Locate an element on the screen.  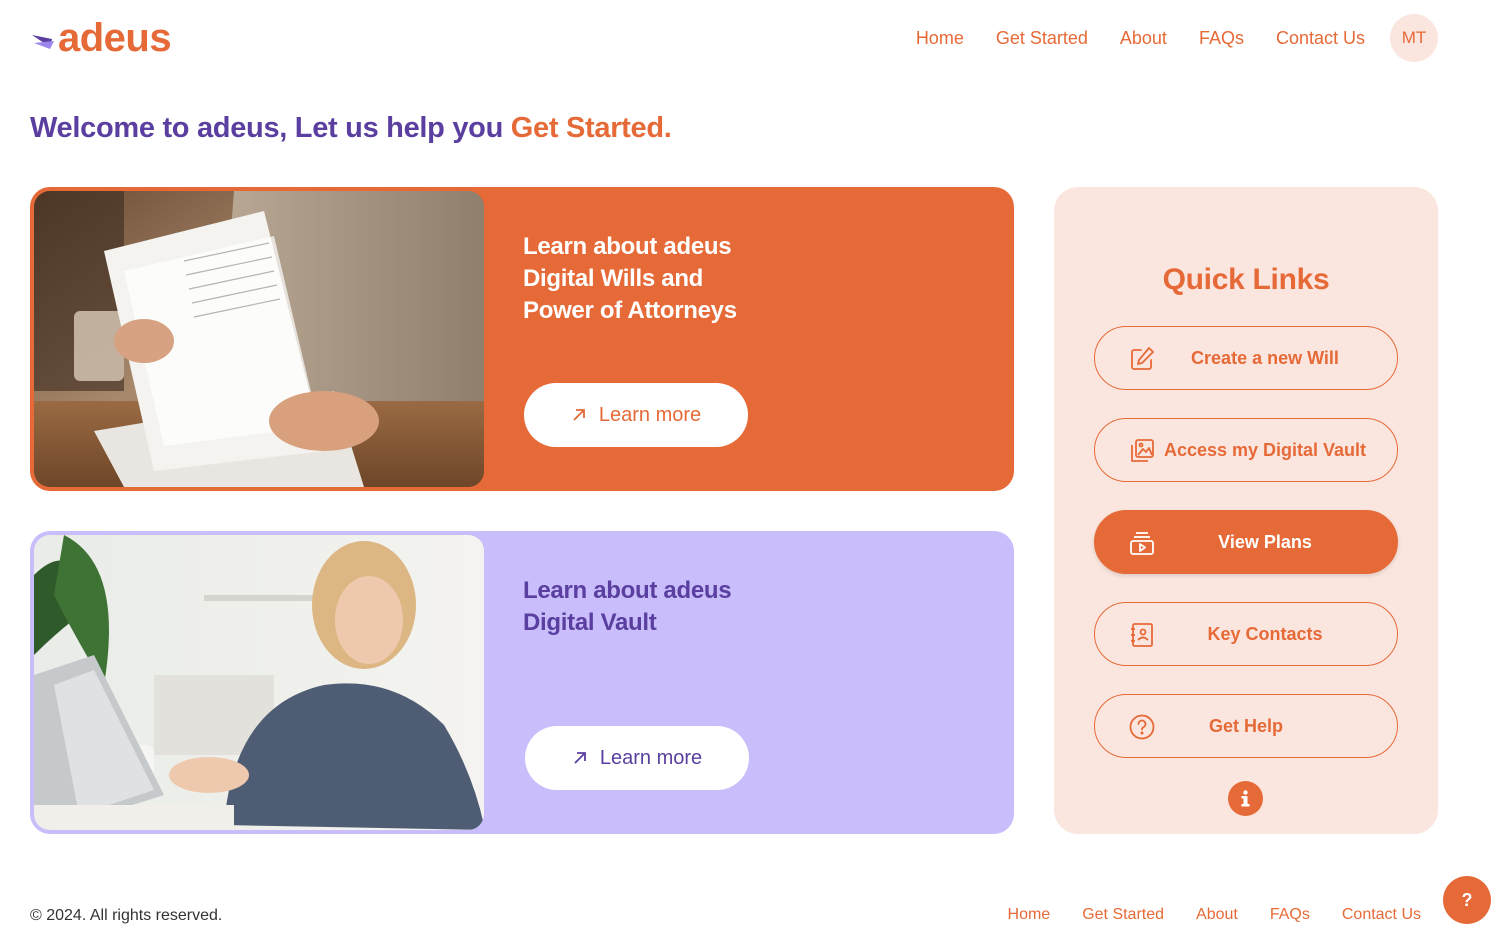
footer-about: About is located at coordinates (1217, 915).